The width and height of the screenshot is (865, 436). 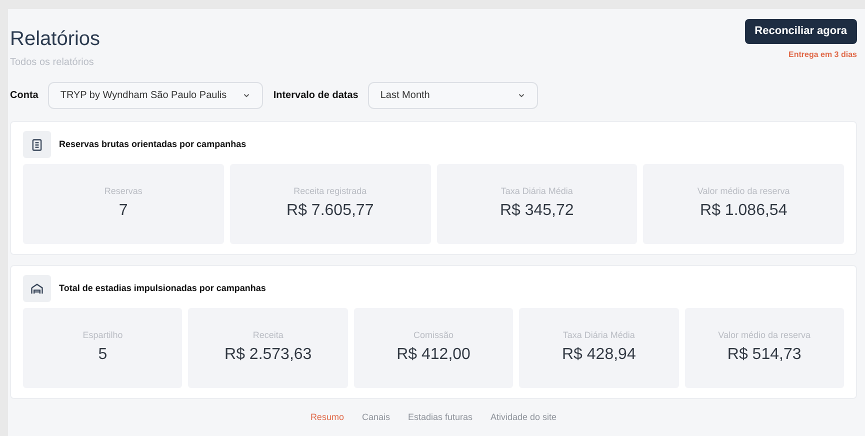 I want to click on delivery-note: Entrega em 3 dias, so click(x=822, y=55).